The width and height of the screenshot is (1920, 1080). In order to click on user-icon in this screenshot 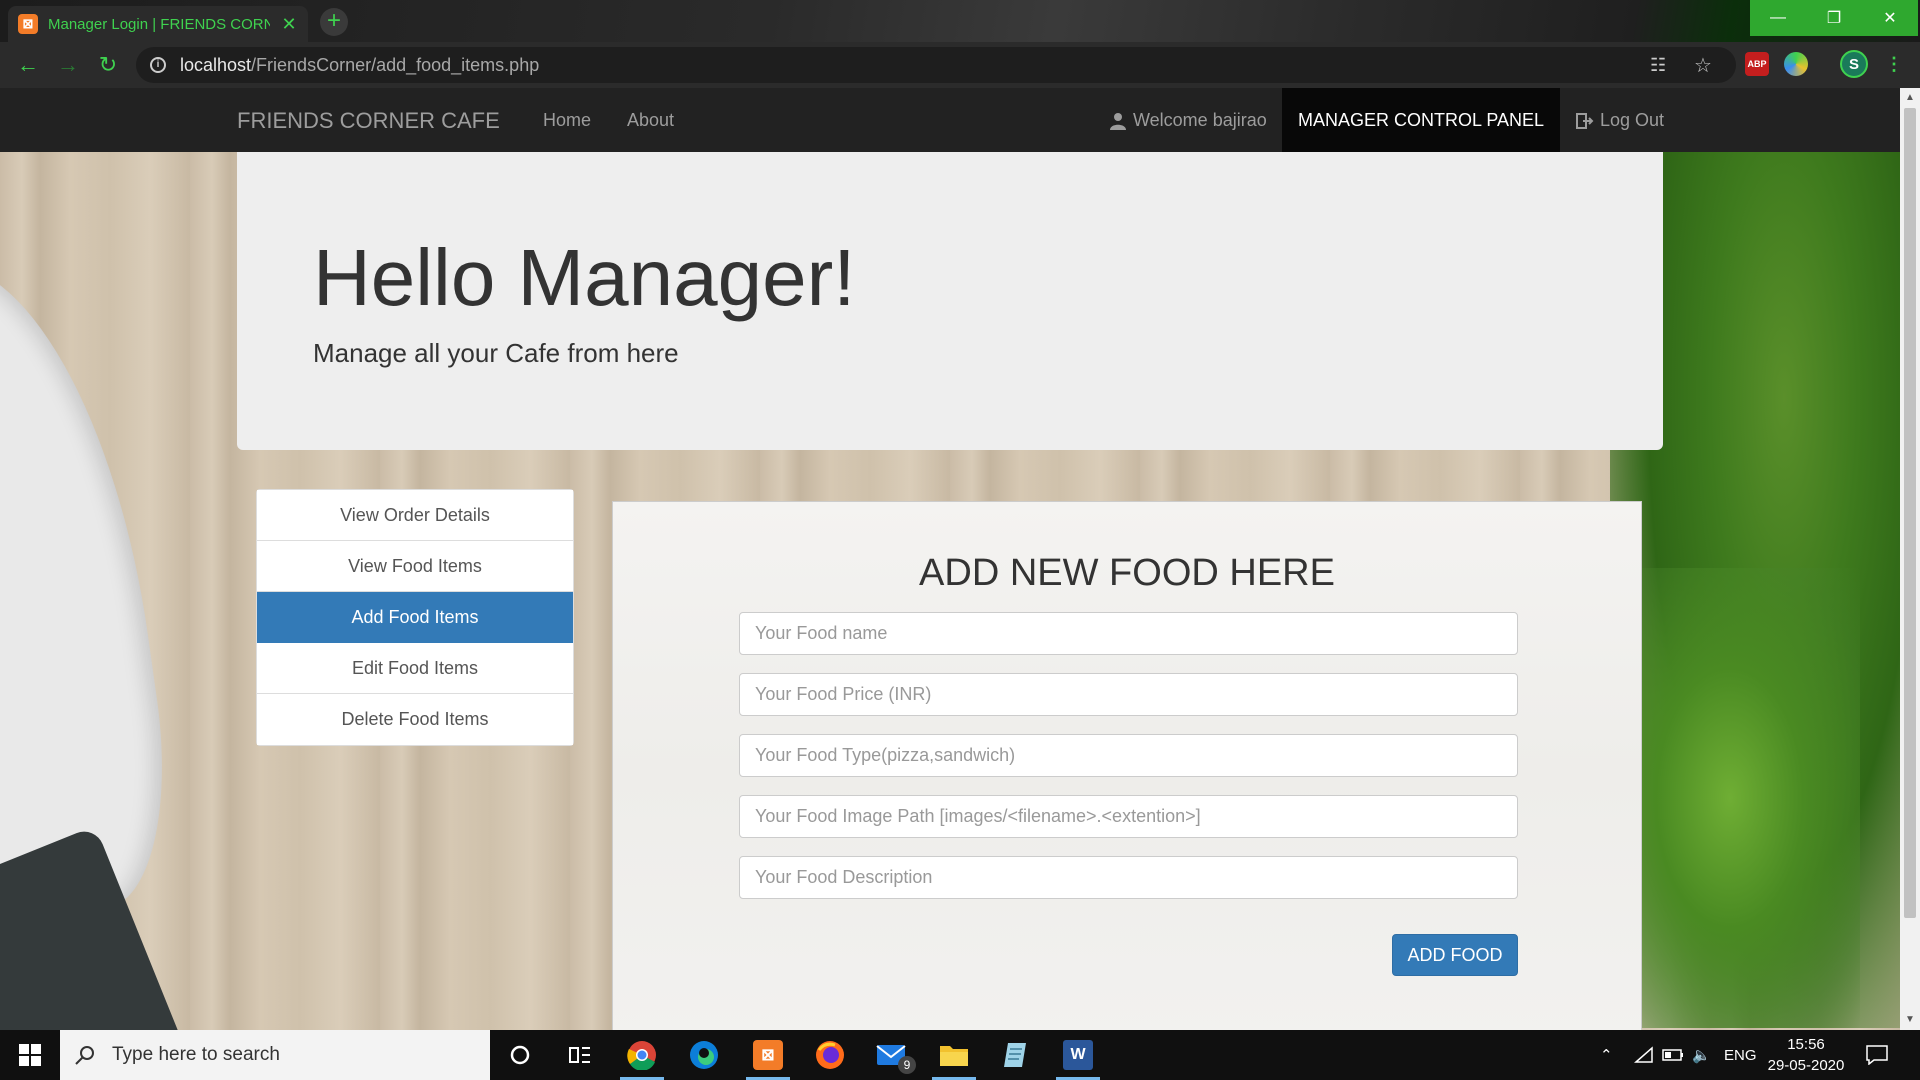, I will do `click(1118, 121)`.